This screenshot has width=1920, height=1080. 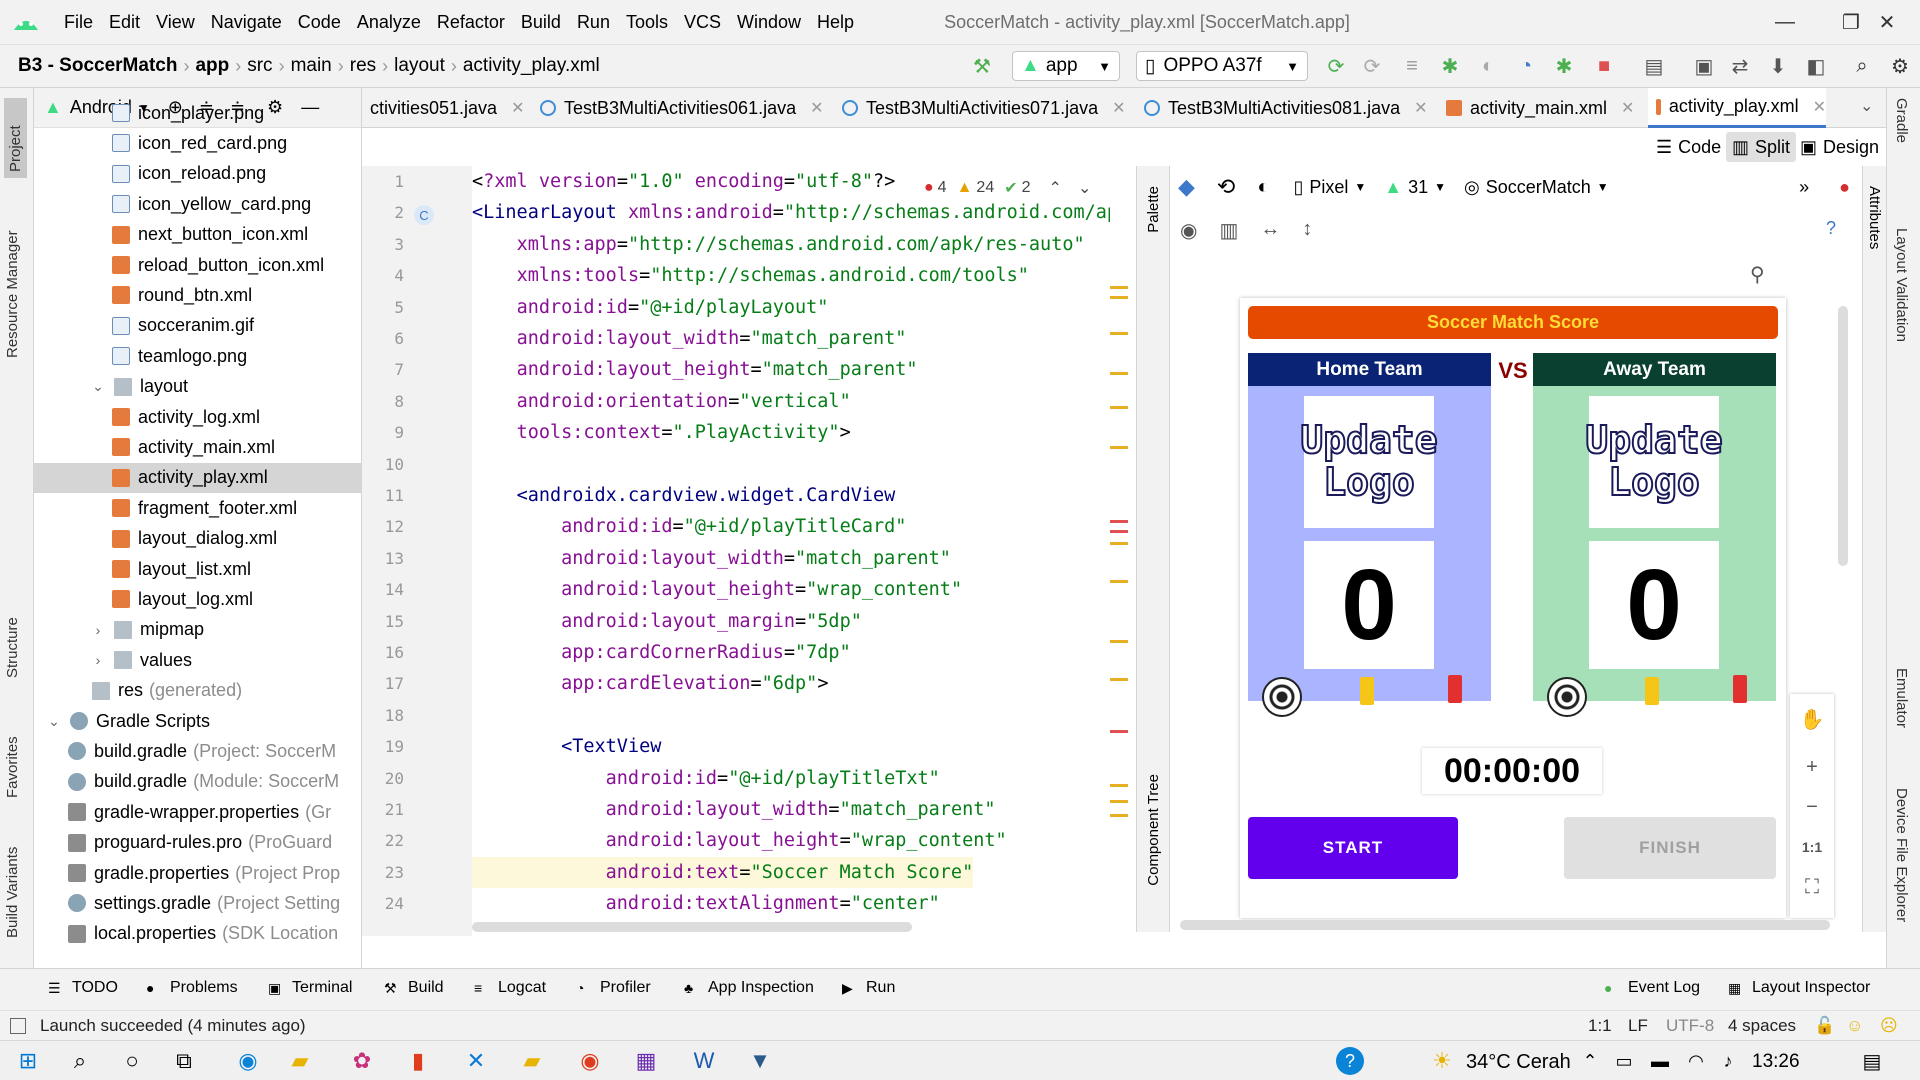 What do you see at coordinates (12, 753) in the screenshot?
I see `tab-favorites: Favorites` at bounding box center [12, 753].